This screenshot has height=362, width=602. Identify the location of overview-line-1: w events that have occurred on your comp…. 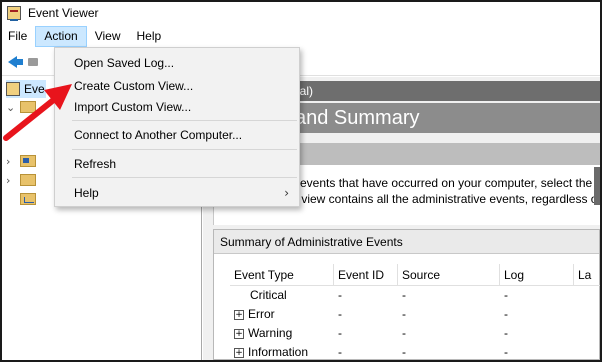
(440, 183).